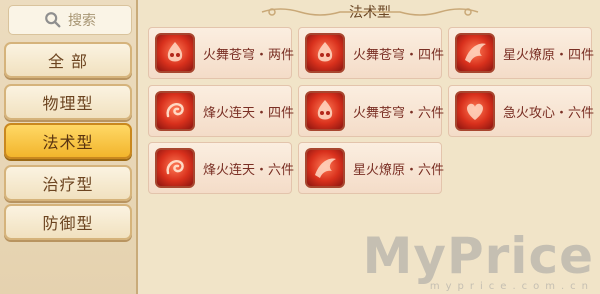  Describe the element at coordinates (82, 21) in the screenshot. I see `search-label: 搜索` at that location.